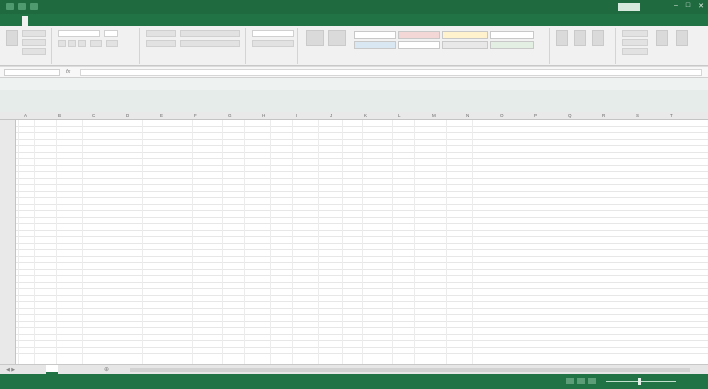 Image resolution: width=708 pixels, height=389 pixels. I want to click on maximize-icon: □, so click(688, 6).